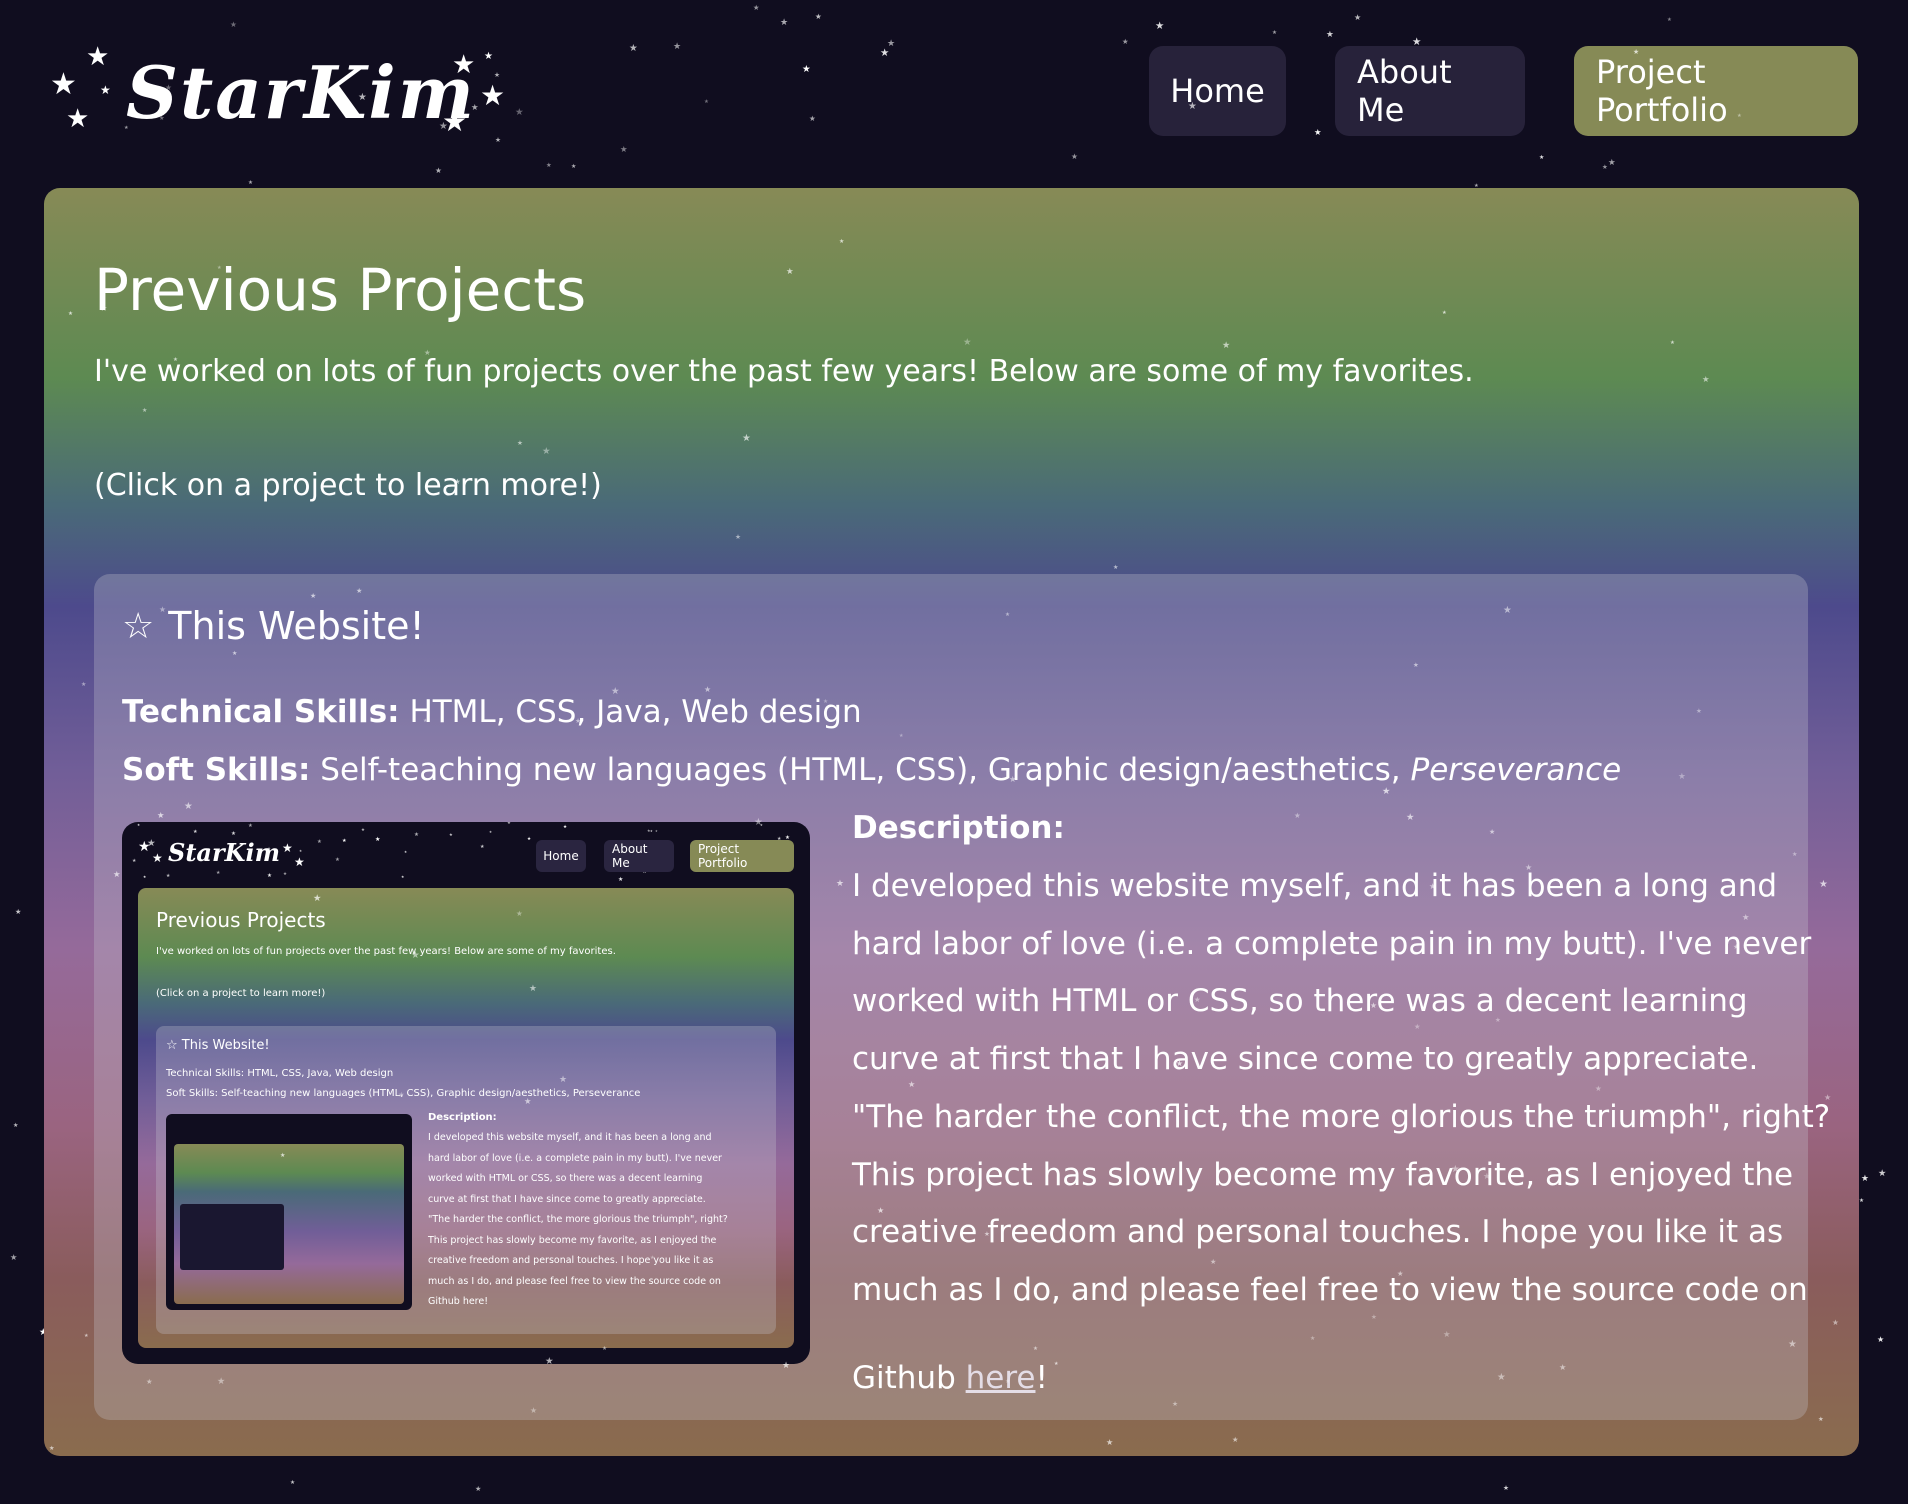 This screenshot has width=1908, height=1504. What do you see at coordinates (138, 626) in the screenshot?
I see `star-outline-icon: ☆` at bounding box center [138, 626].